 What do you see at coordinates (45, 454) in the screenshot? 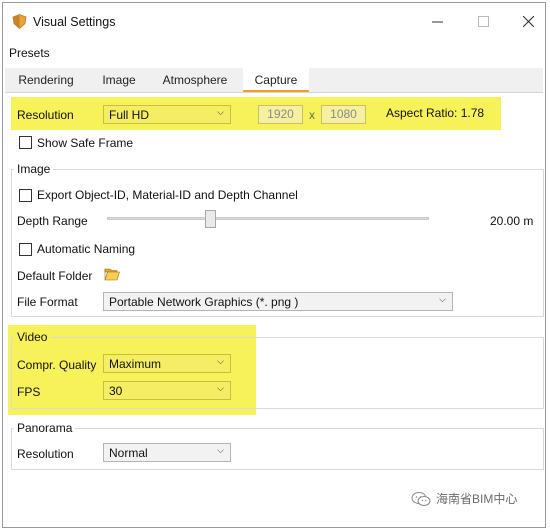
I see `panorama-resolution-label: Resolution` at bounding box center [45, 454].